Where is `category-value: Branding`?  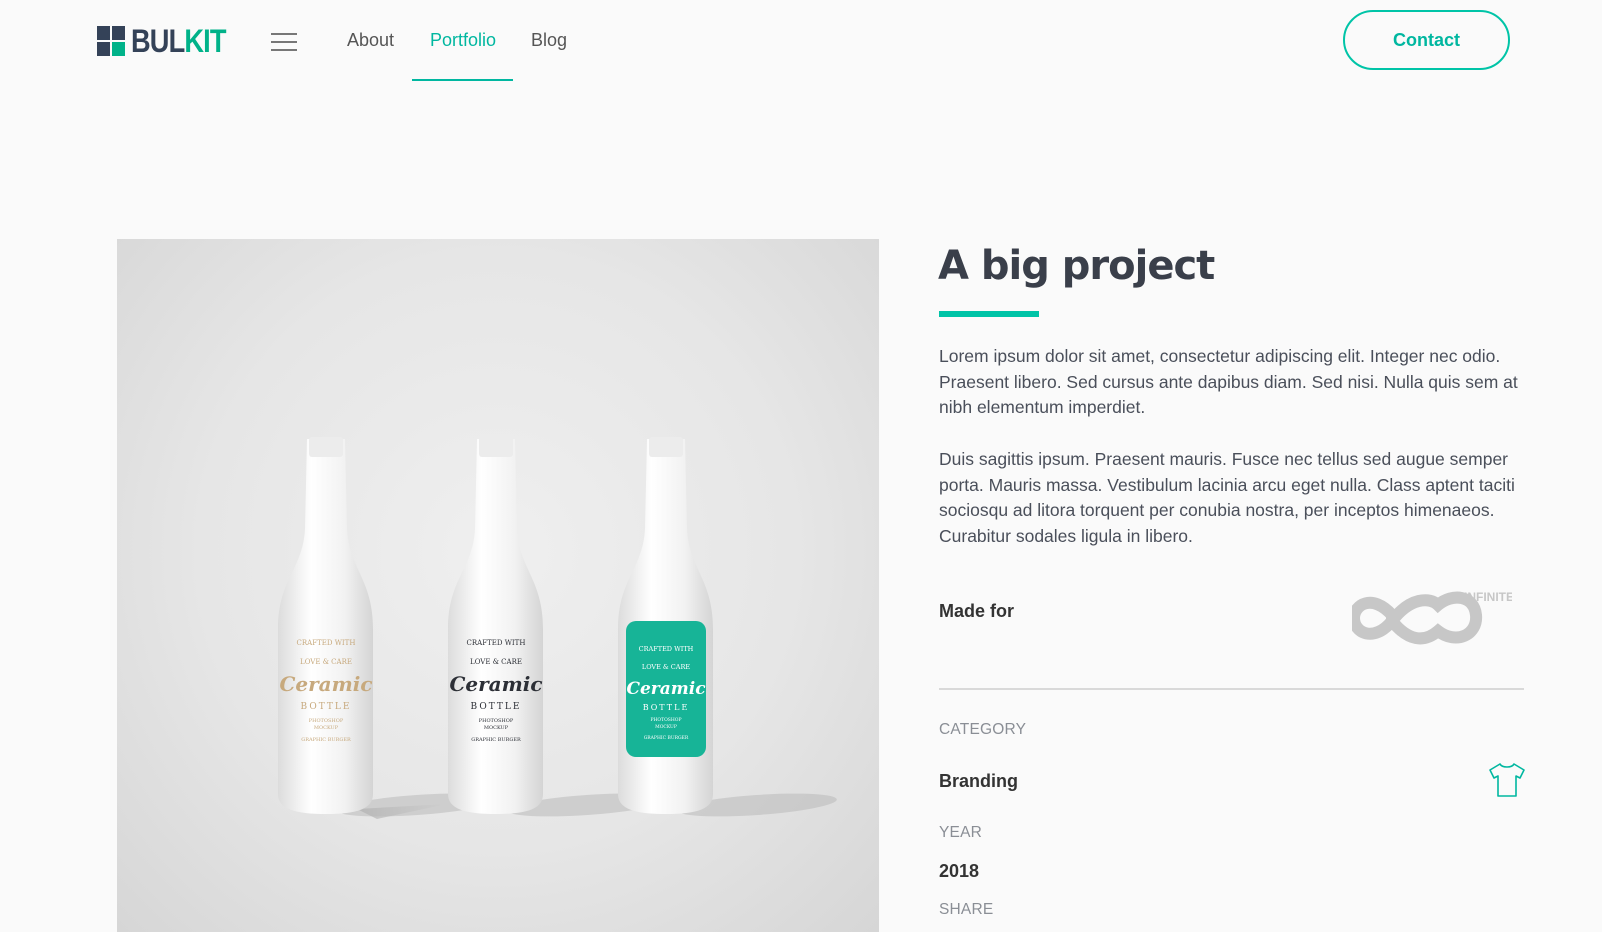 category-value: Branding is located at coordinates (978, 781).